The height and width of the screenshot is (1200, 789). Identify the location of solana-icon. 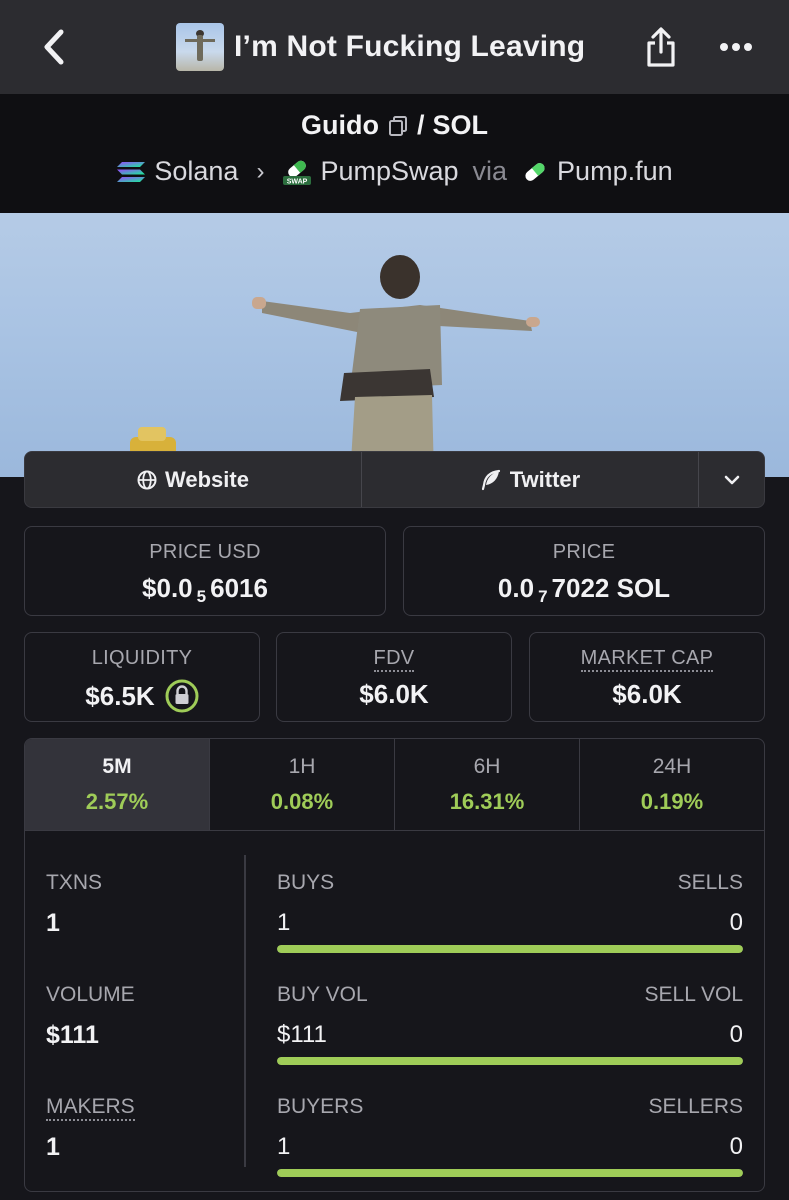
(131, 171).